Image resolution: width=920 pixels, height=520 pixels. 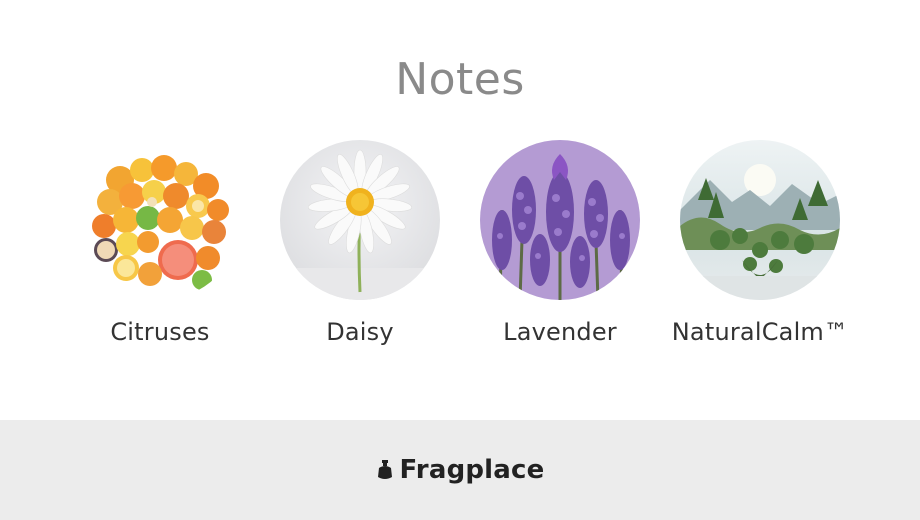 What do you see at coordinates (360, 332) in the screenshot?
I see `note-label: Daisy` at bounding box center [360, 332].